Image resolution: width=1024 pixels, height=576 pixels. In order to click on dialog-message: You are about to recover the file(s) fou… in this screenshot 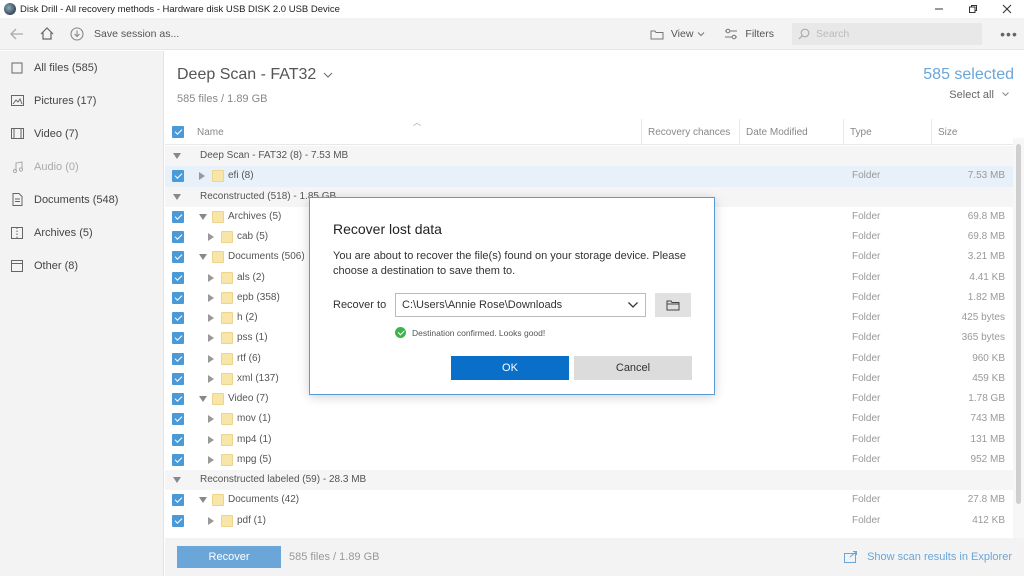, I will do `click(510, 263)`.